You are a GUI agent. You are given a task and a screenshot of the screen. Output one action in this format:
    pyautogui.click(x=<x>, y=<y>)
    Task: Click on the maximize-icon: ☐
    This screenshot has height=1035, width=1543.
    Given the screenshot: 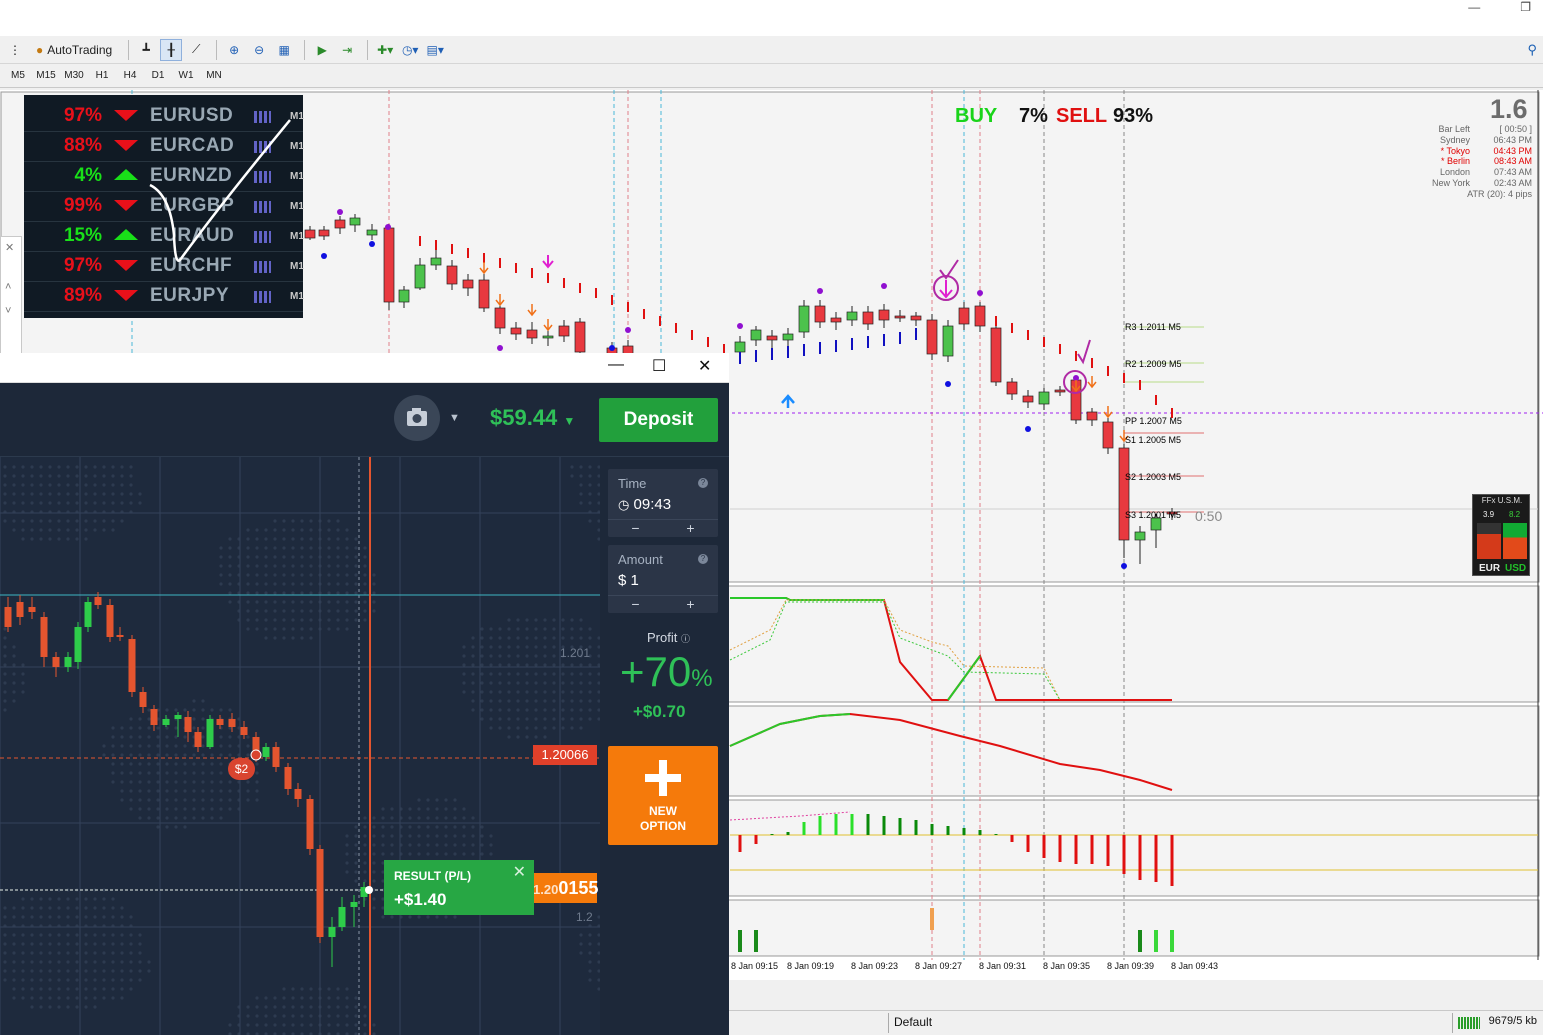 What is the action you would take?
    pyautogui.click(x=659, y=366)
    